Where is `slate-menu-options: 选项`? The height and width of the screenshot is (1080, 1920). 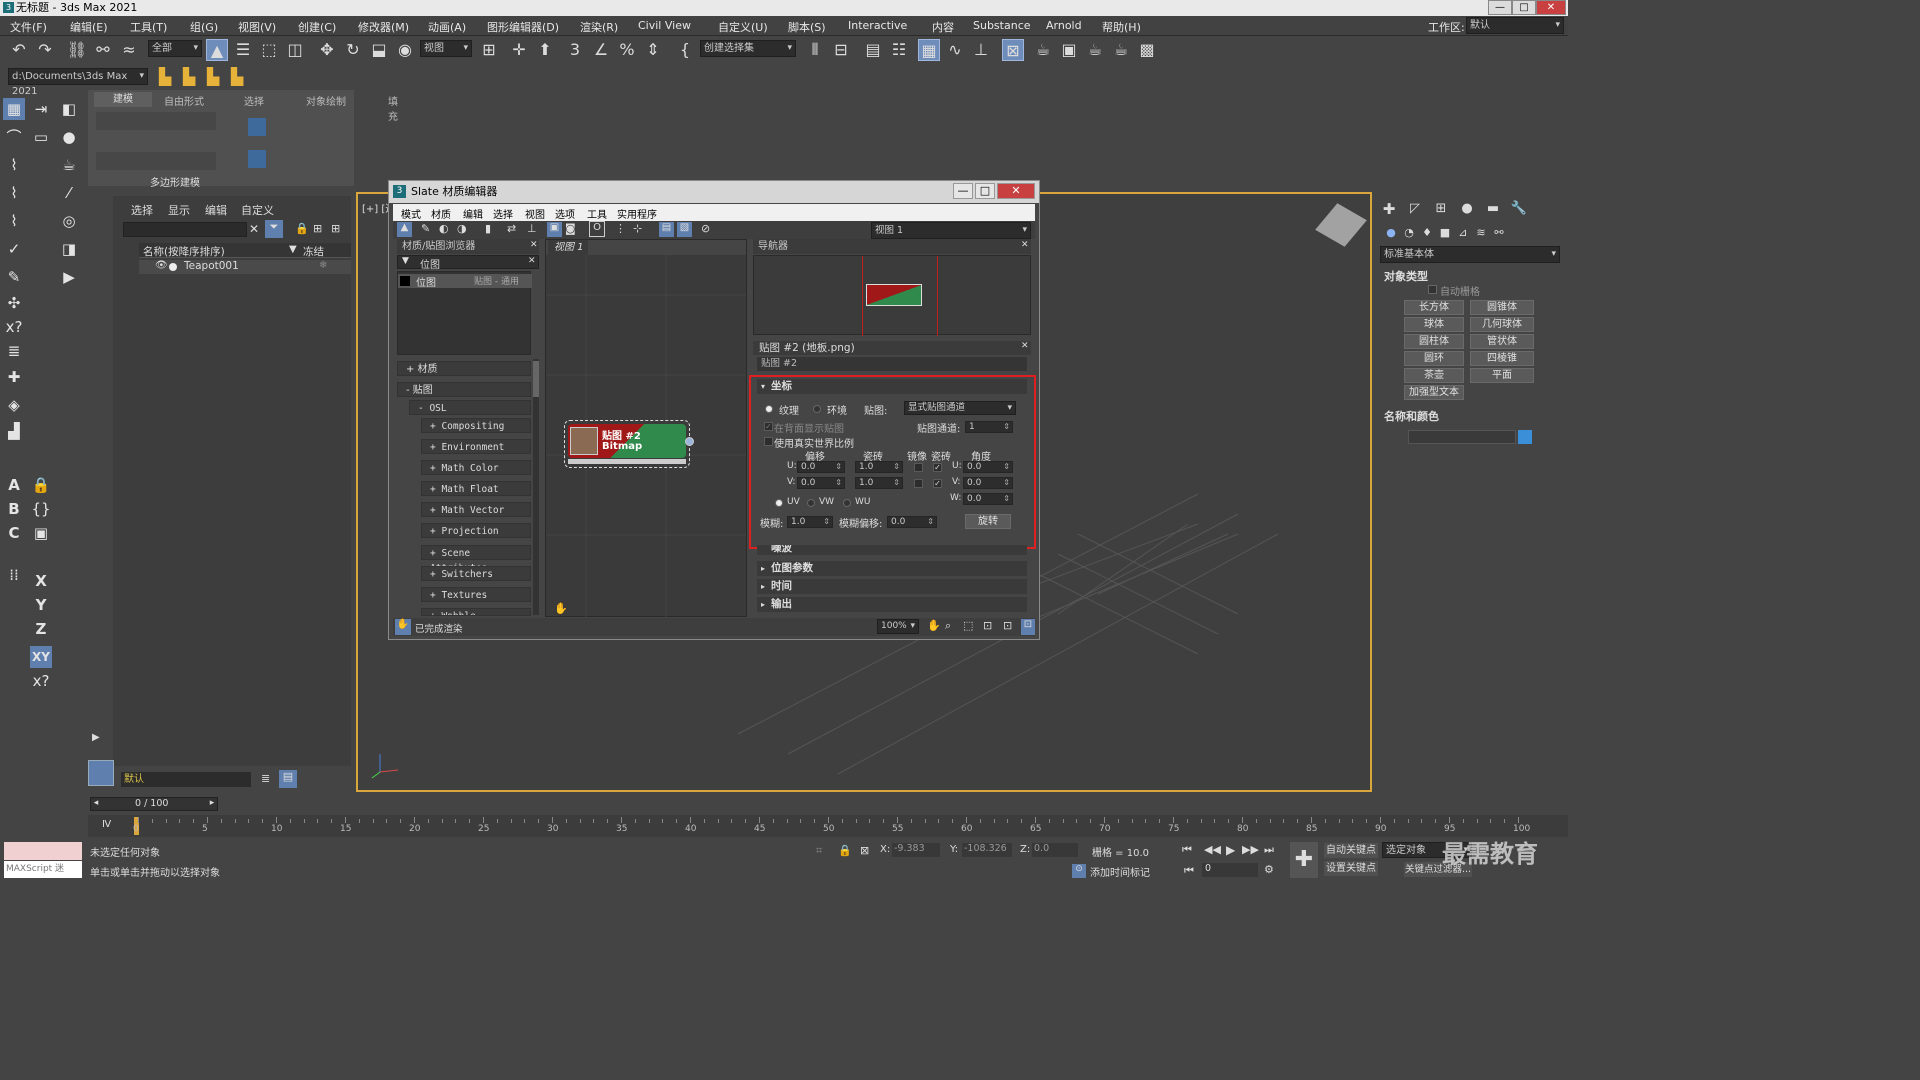 slate-menu-options: 选项 is located at coordinates (565, 213).